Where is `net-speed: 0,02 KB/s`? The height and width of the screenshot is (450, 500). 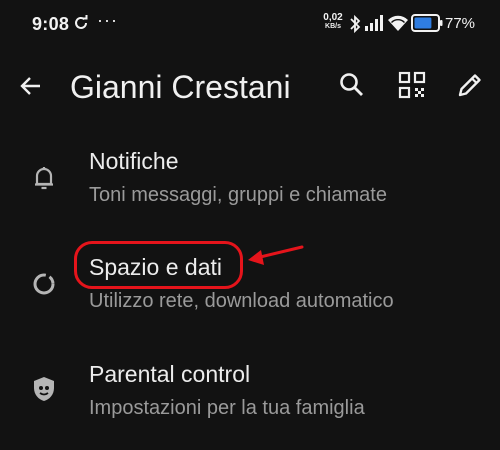 net-speed: 0,02 KB/s is located at coordinates (333, 22).